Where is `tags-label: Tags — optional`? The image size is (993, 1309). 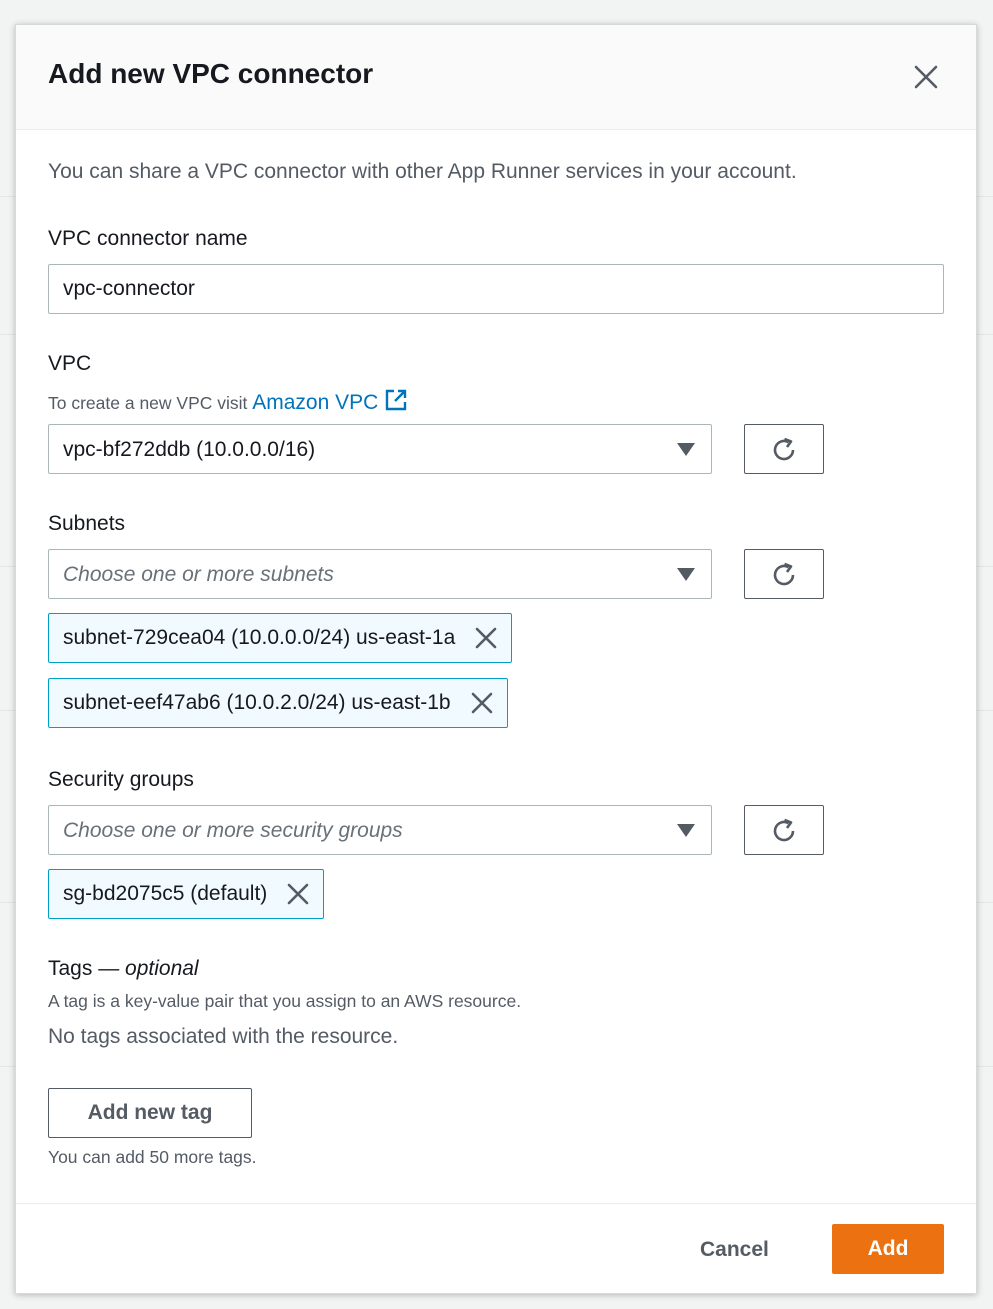 tags-label: Tags — optional is located at coordinates (123, 969).